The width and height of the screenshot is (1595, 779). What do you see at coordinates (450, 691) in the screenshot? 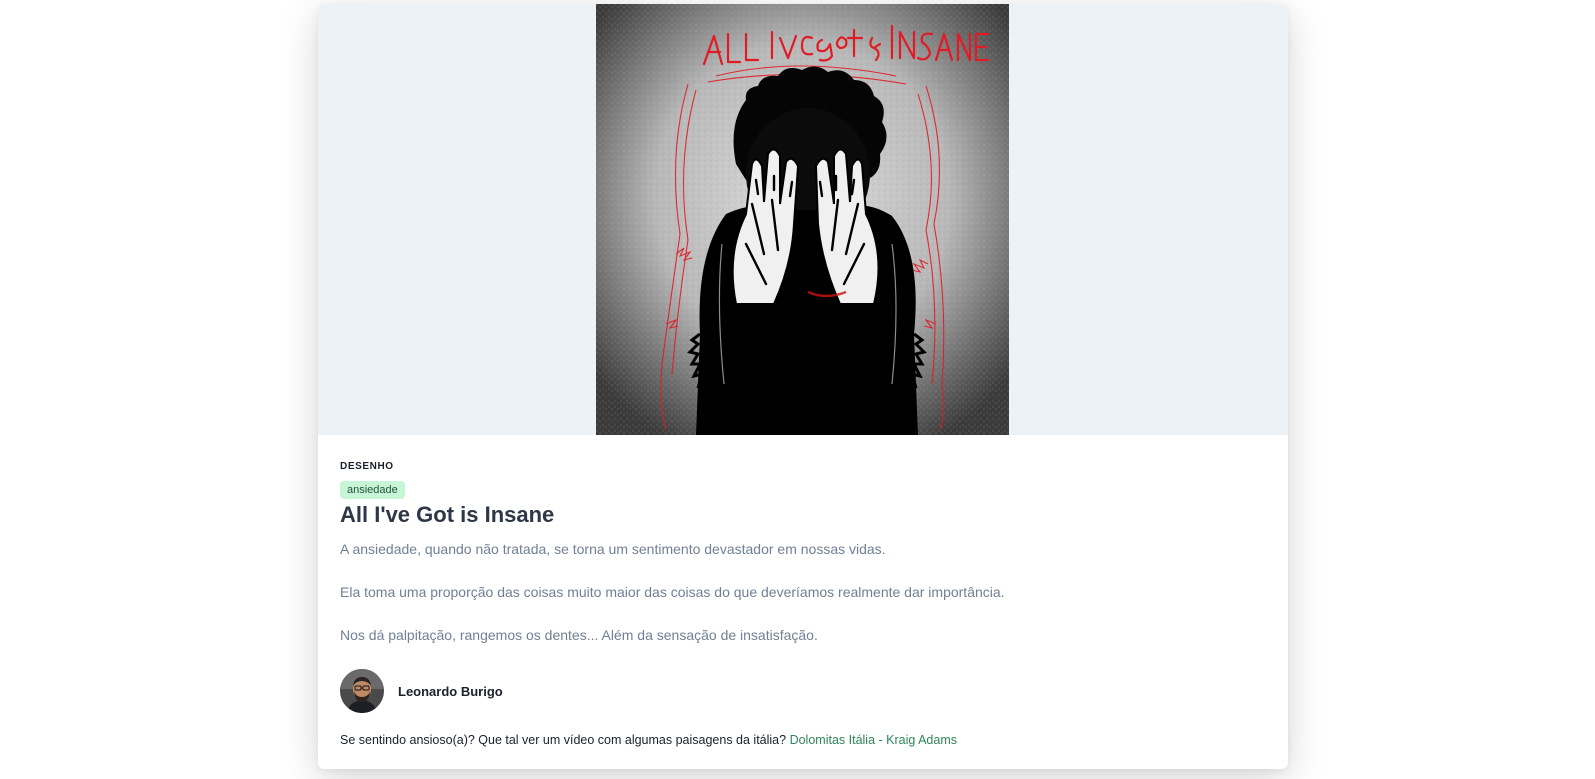
I see `author-name: Leonardo Burigo` at bounding box center [450, 691].